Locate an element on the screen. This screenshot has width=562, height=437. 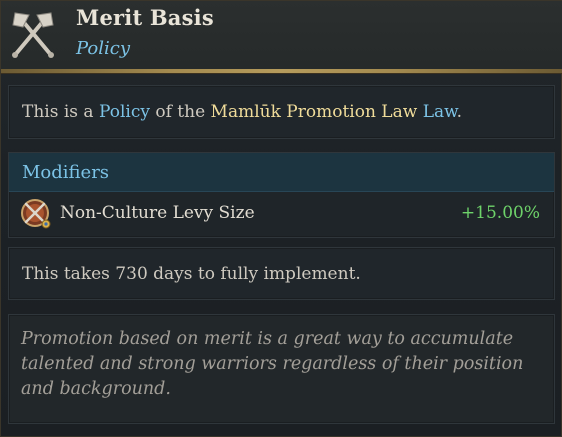
modifiers-title: Modifiers is located at coordinates (66, 172).